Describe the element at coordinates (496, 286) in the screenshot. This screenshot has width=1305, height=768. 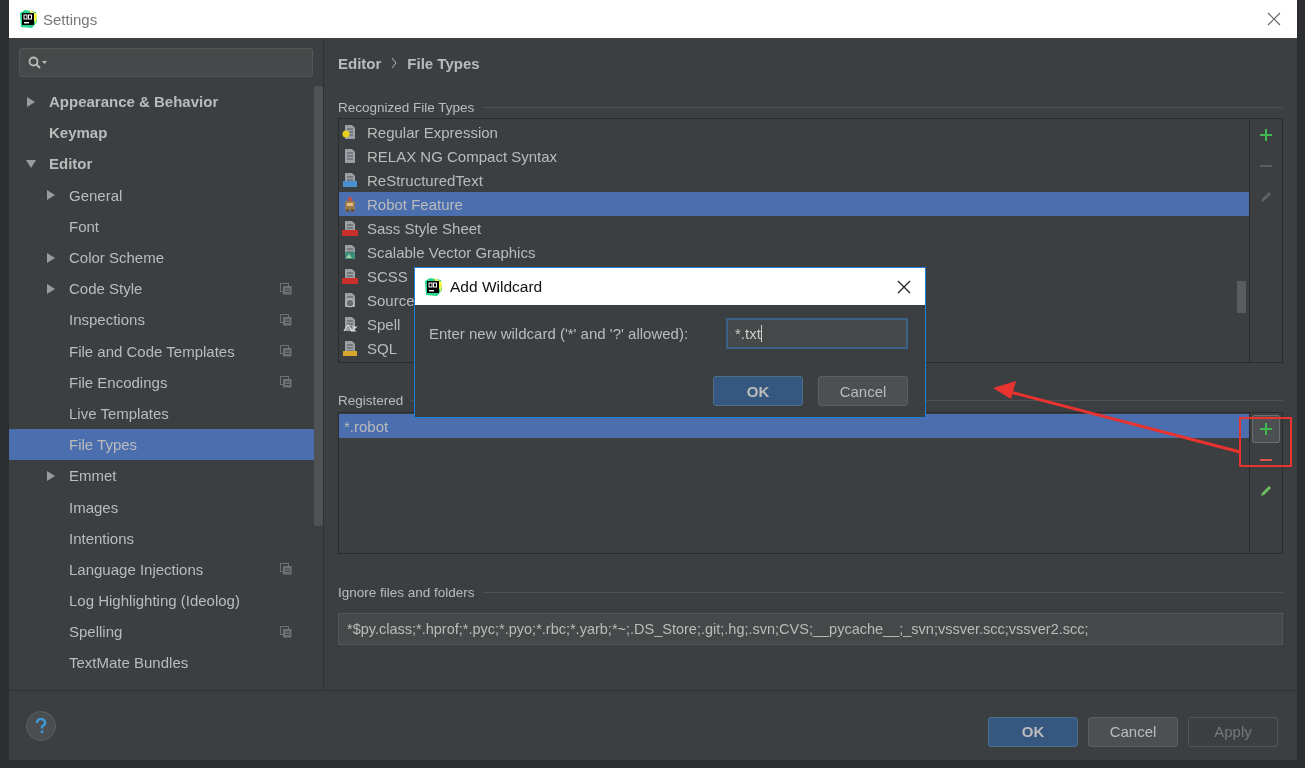
I see `dialog-title: Add Wildcard` at that location.